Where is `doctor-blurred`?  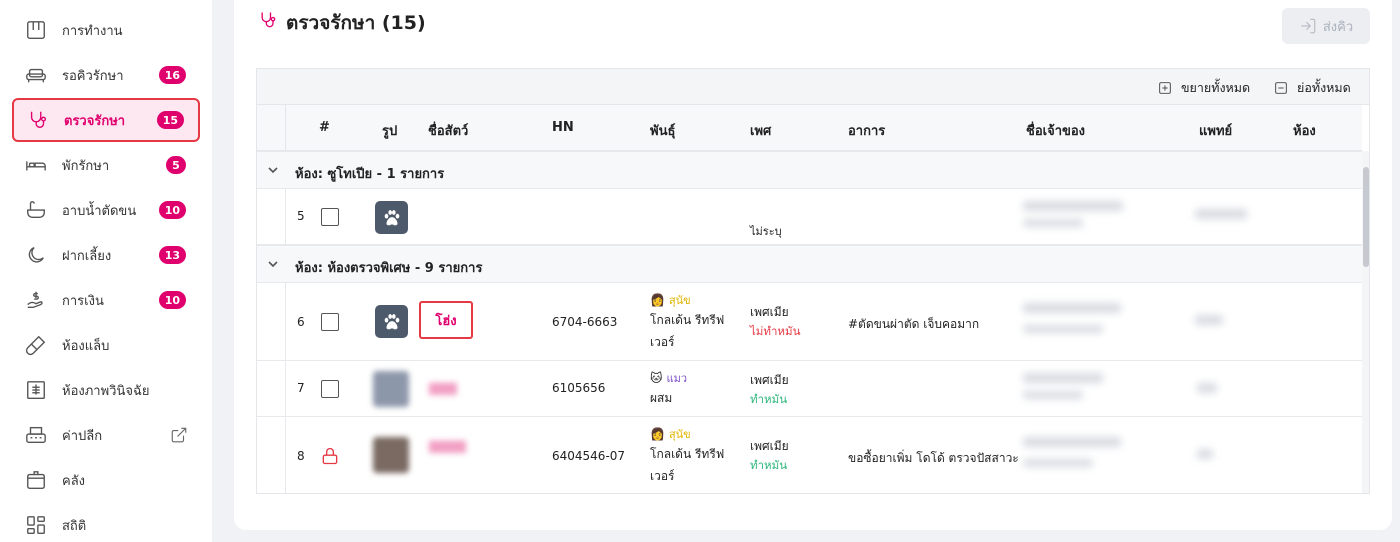 doctor-blurred is located at coordinates (1205, 454).